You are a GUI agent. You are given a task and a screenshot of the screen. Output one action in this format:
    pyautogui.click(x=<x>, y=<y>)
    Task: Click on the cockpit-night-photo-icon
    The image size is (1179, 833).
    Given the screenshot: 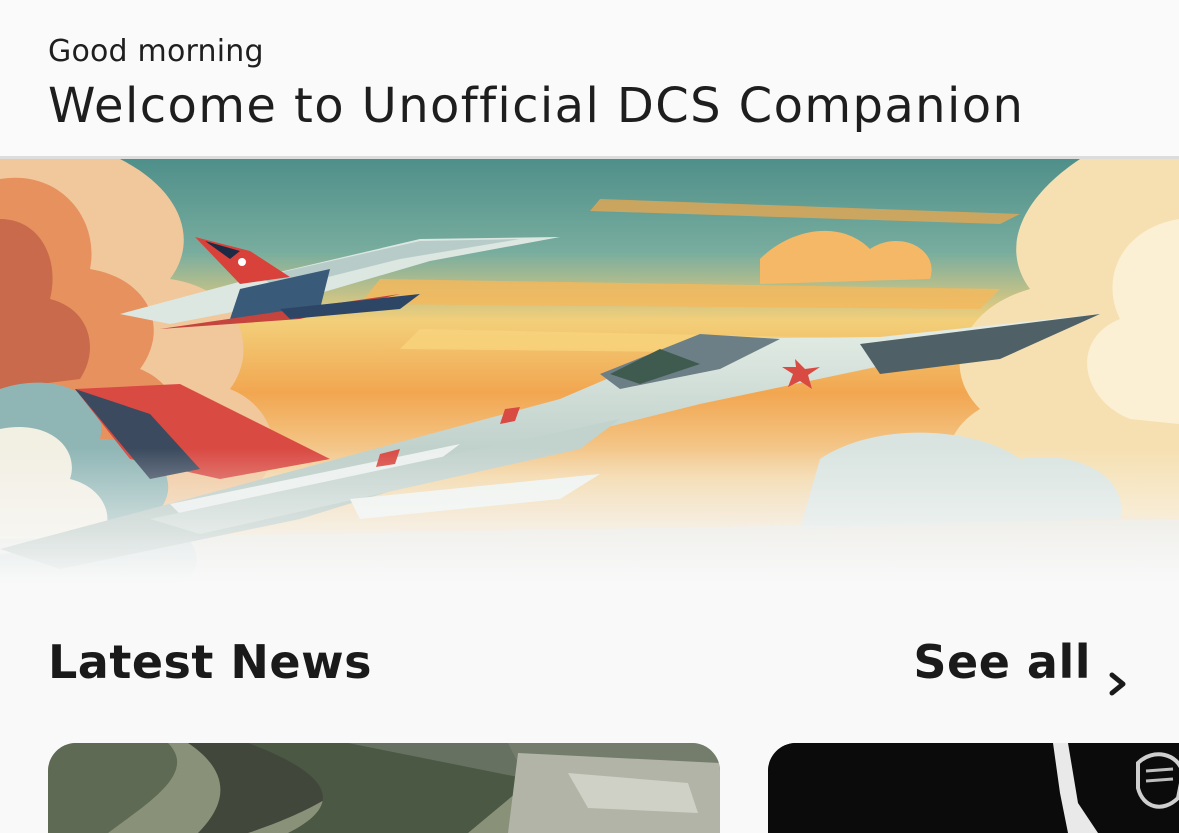 What is the action you would take?
    pyautogui.click(x=973, y=788)
    